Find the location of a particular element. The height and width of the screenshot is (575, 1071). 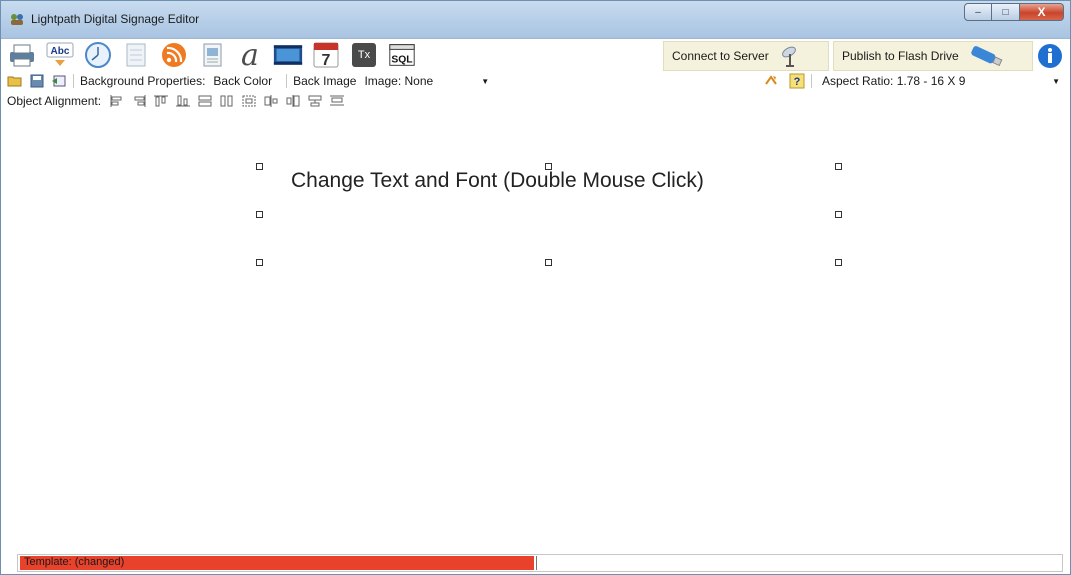

same-height-icon is located at coordinates (227, 101).